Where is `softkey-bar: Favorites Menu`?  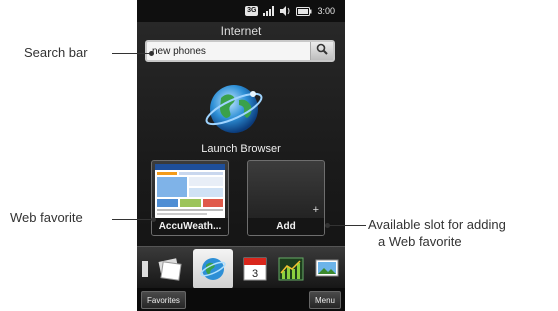
softkey-bar: Favorites Menu is located at coordinates (241, 299).